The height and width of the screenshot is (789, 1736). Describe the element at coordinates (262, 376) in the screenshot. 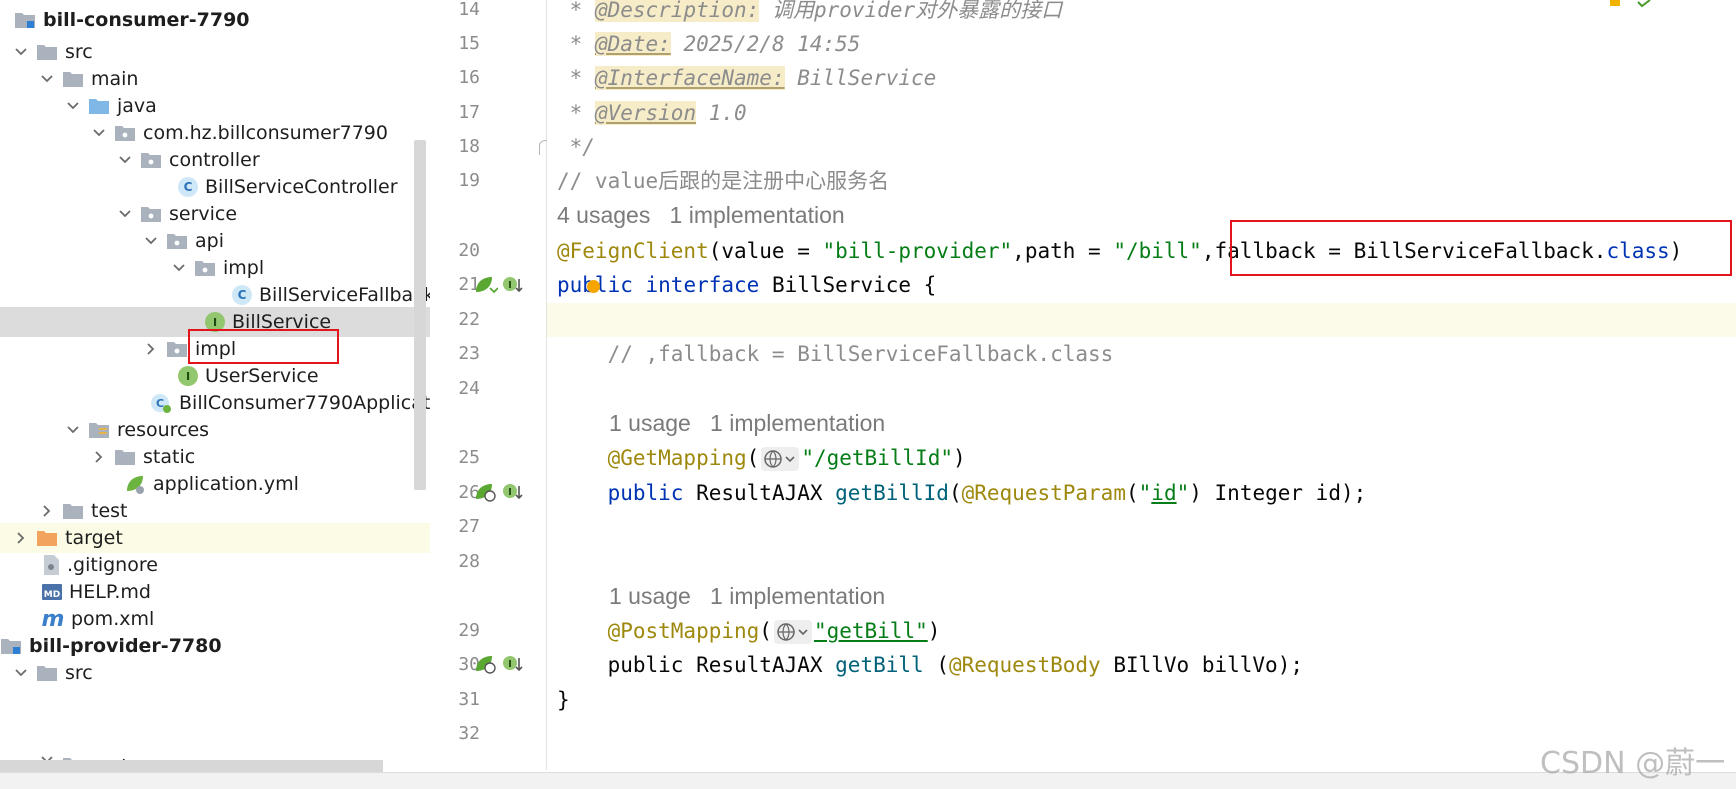

I see `tree-item-label: UserService` at that location.